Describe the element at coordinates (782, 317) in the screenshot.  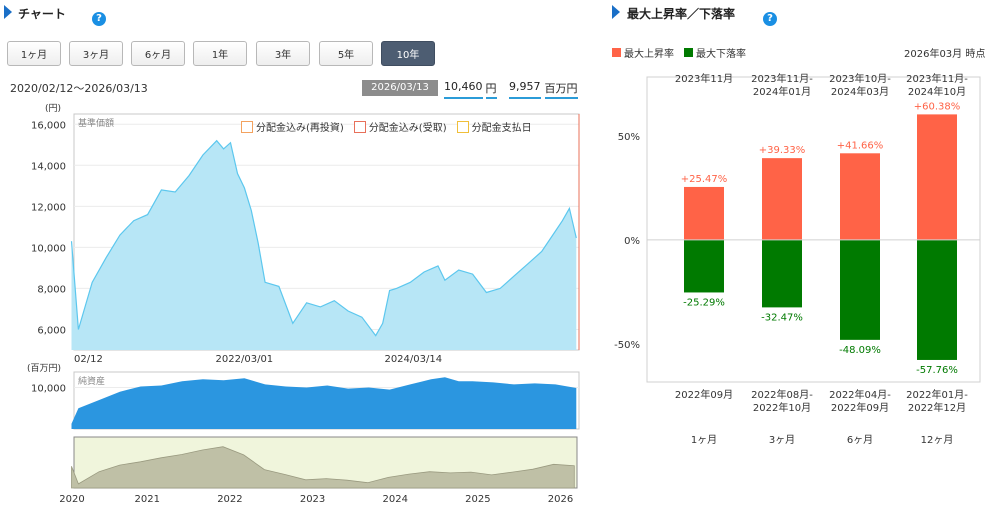
I see `bar-down-label: -32.47%` at that location.